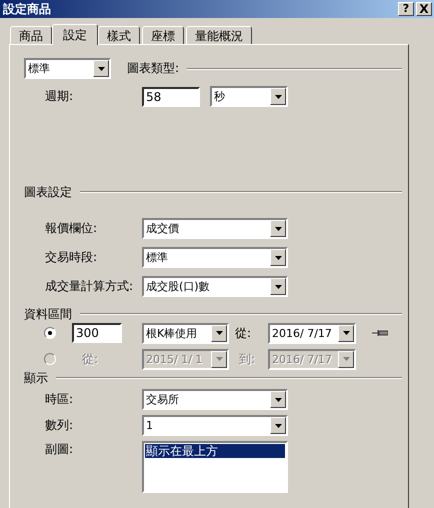 Image resolution: width=434 pixels, height=508 pixels. What do you see at coordinates (171, 96) in the screenshot?
I see `input-field: 58` at bounding box center [171, 96].